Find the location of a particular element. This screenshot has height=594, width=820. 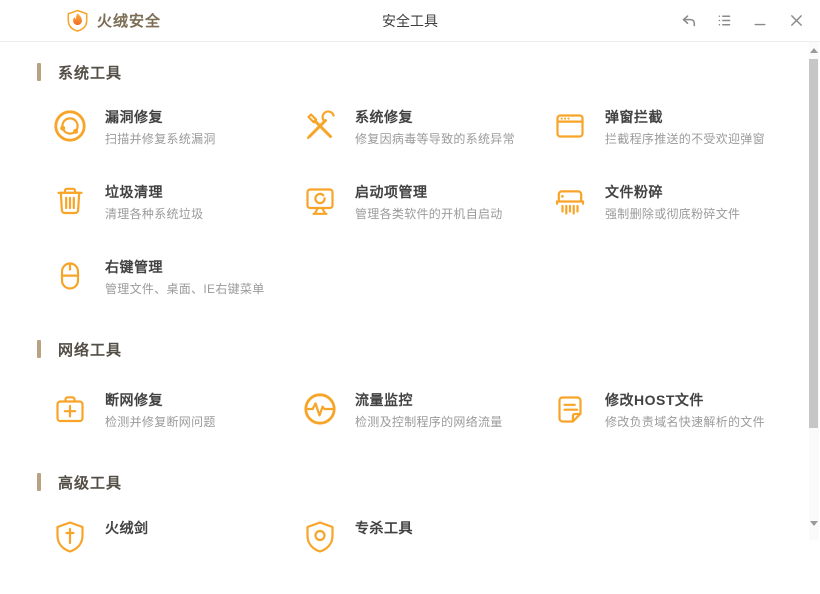

scroll-down-arrow-icon is located at coordinates (814, 523).